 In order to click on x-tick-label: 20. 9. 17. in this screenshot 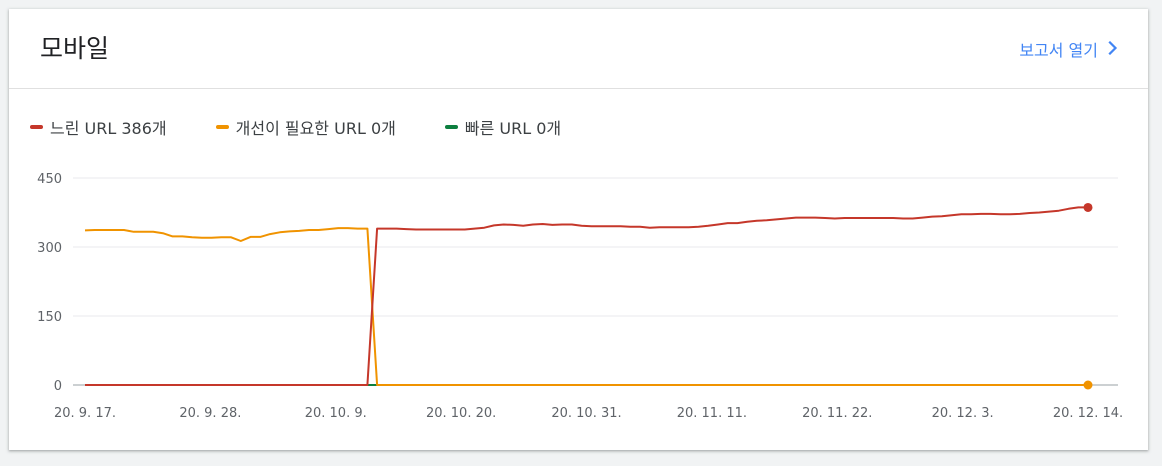, I will do `click(85, 413)`.